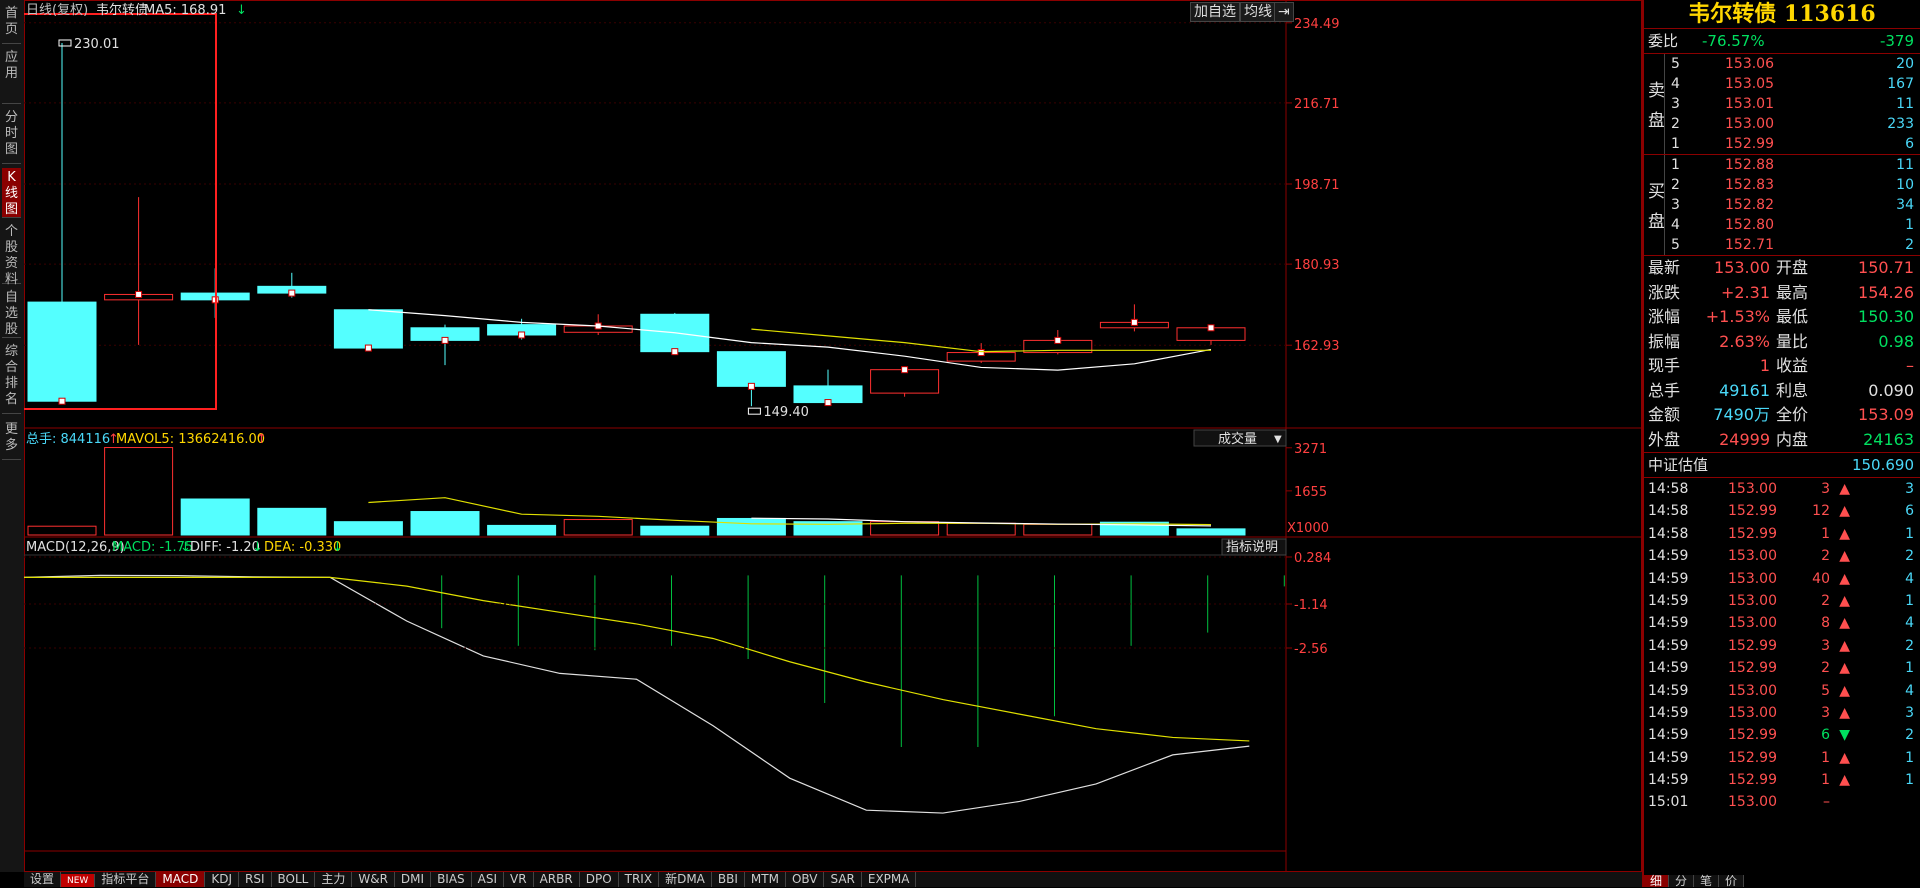 The width and height of the screenshot is (1920, 888). What do you see at coordinates (1675, 64) in the screenshot?
I see `book-level: 5` at bounding box center [1675, 64].